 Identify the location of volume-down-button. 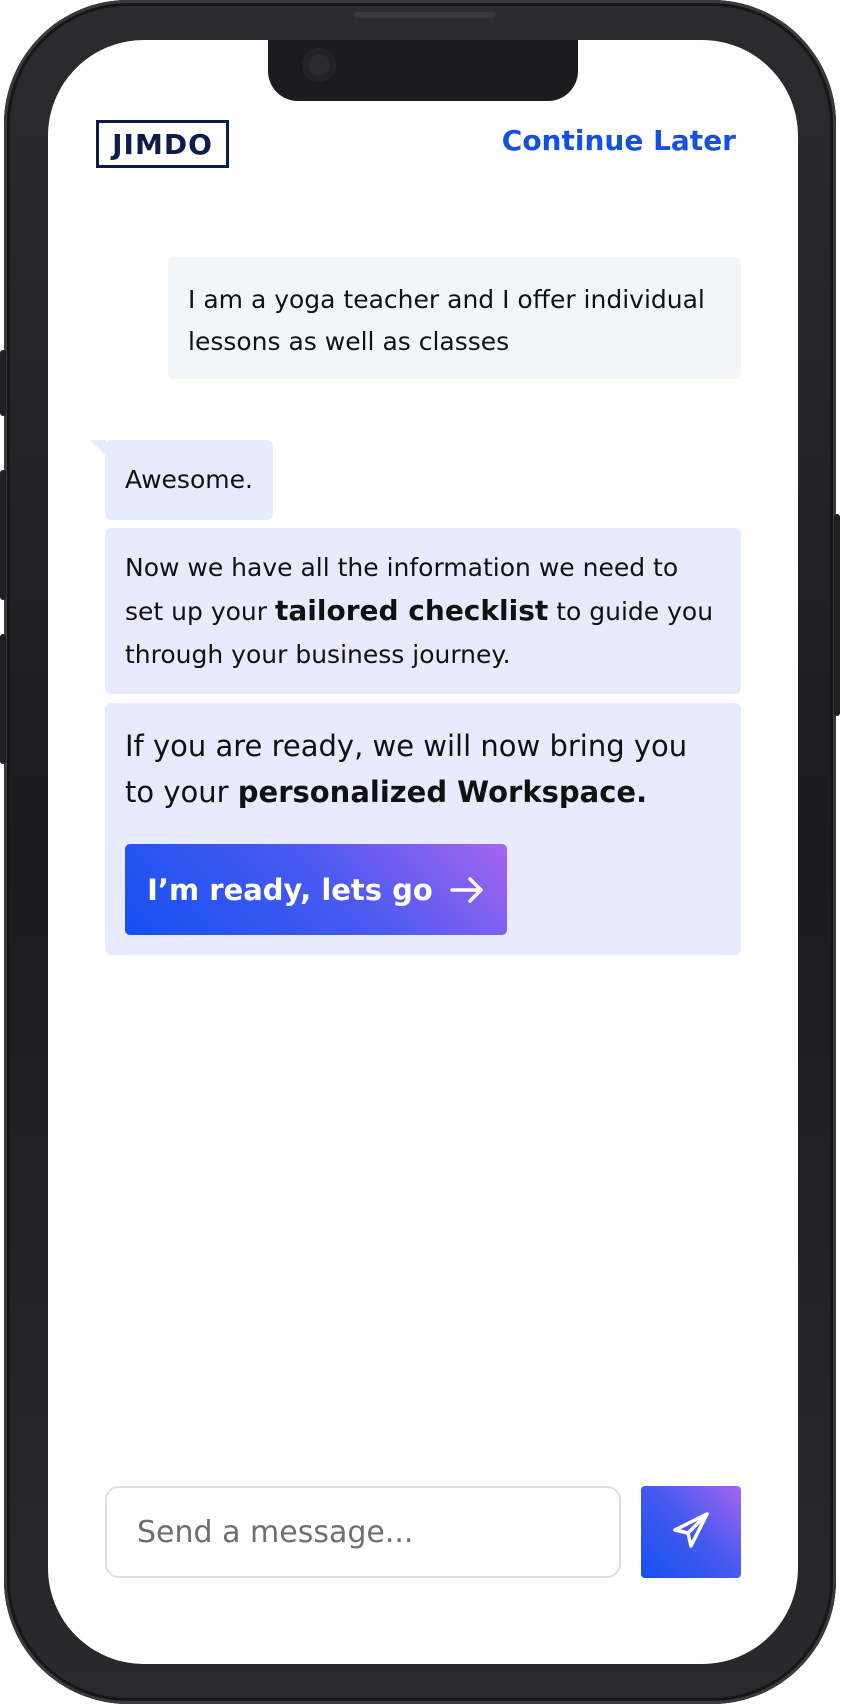
(3, 699).